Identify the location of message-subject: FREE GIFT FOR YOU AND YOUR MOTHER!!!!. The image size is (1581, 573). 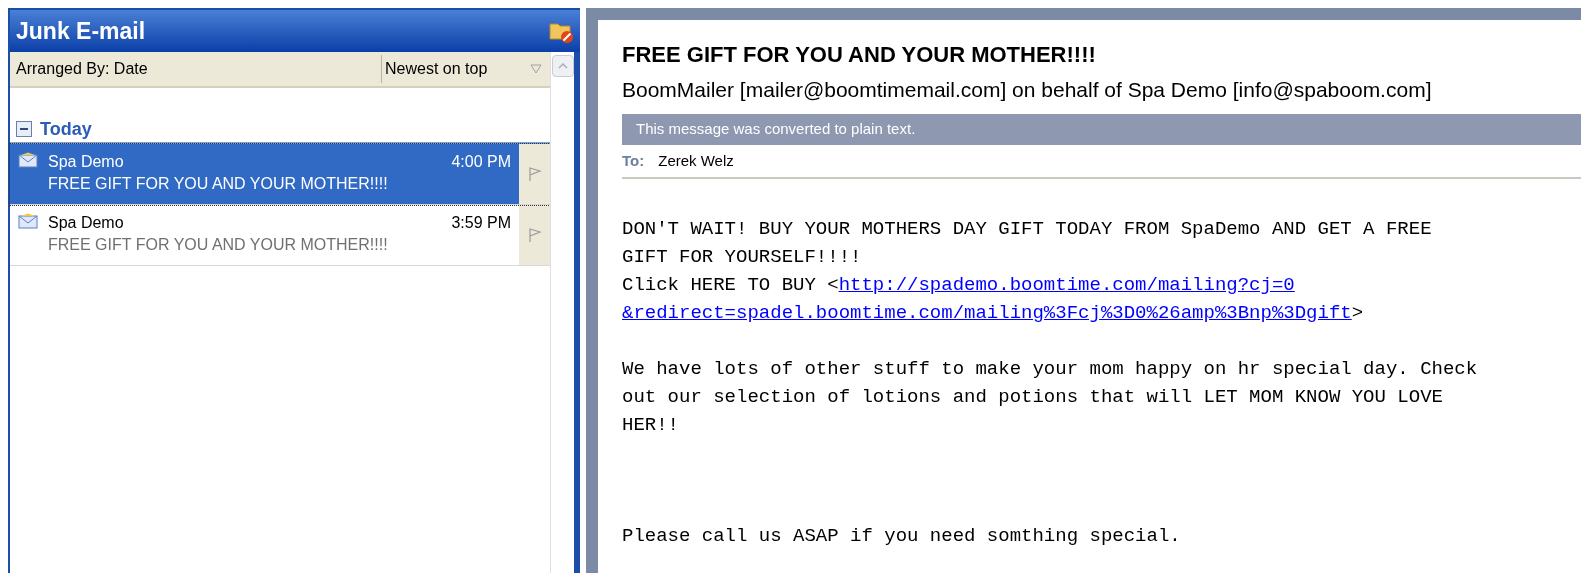
(859, 55).